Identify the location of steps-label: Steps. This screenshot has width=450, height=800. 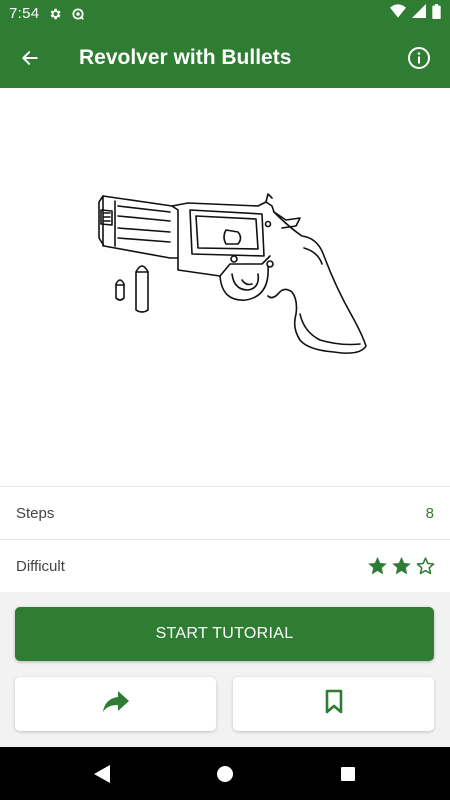
(35, 513).